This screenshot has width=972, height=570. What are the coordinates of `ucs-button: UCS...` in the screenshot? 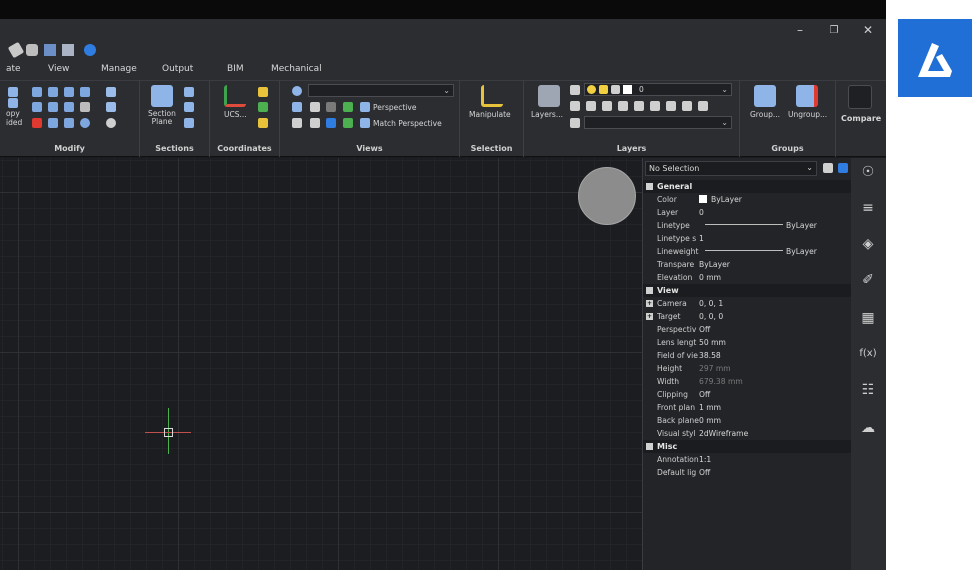 It's located at (235, 115).